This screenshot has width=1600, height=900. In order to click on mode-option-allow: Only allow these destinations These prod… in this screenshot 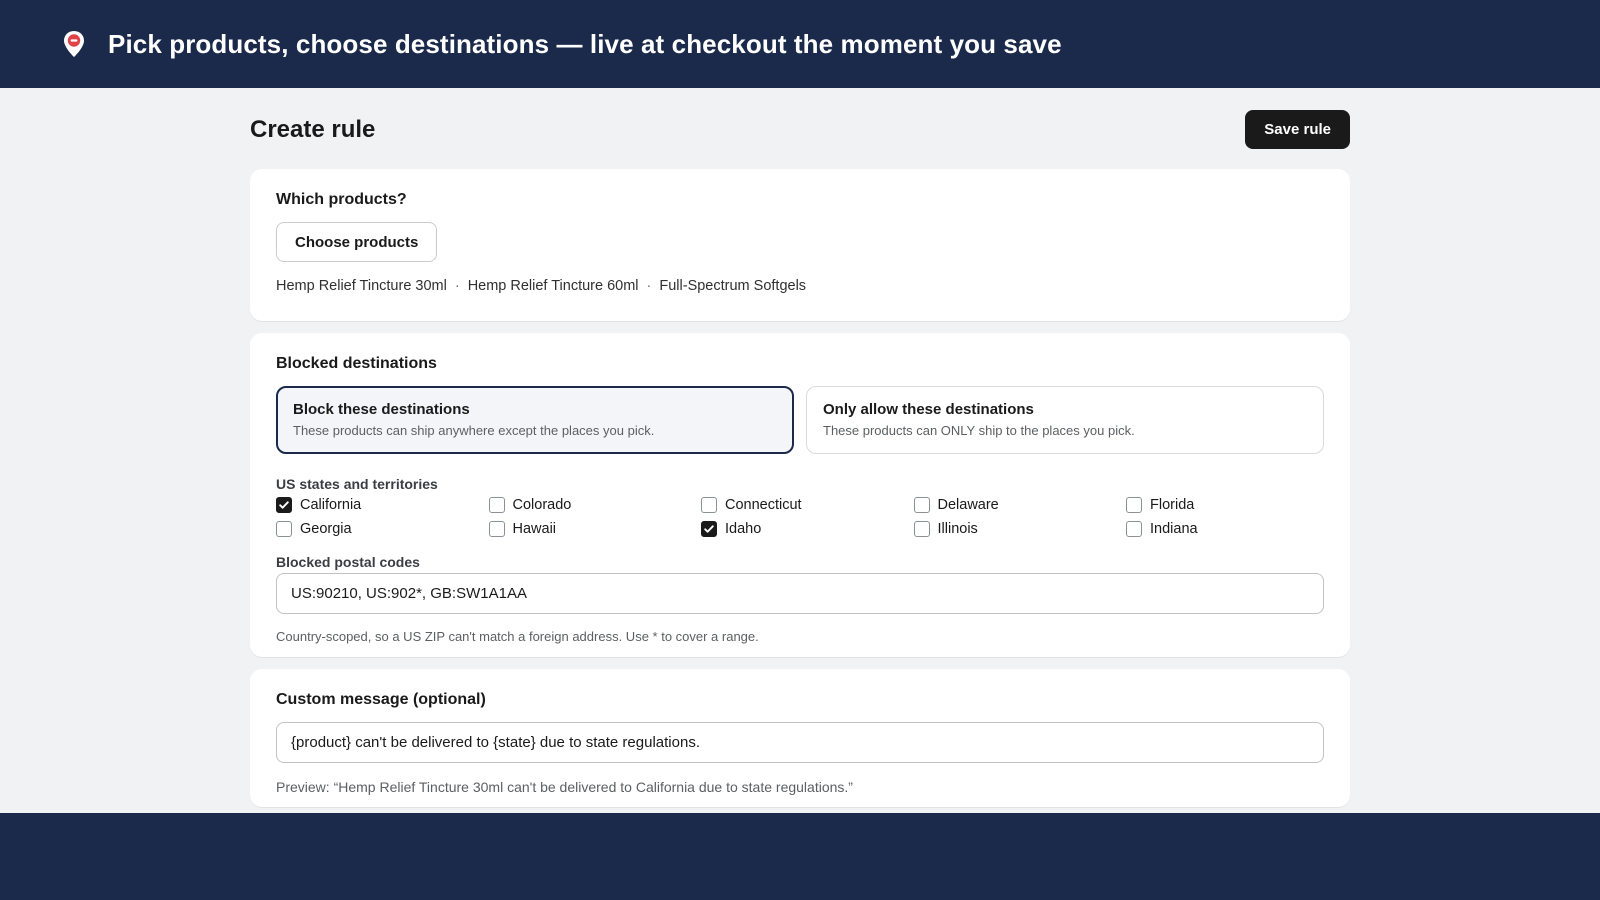, I will do `click(1065, 420)`.